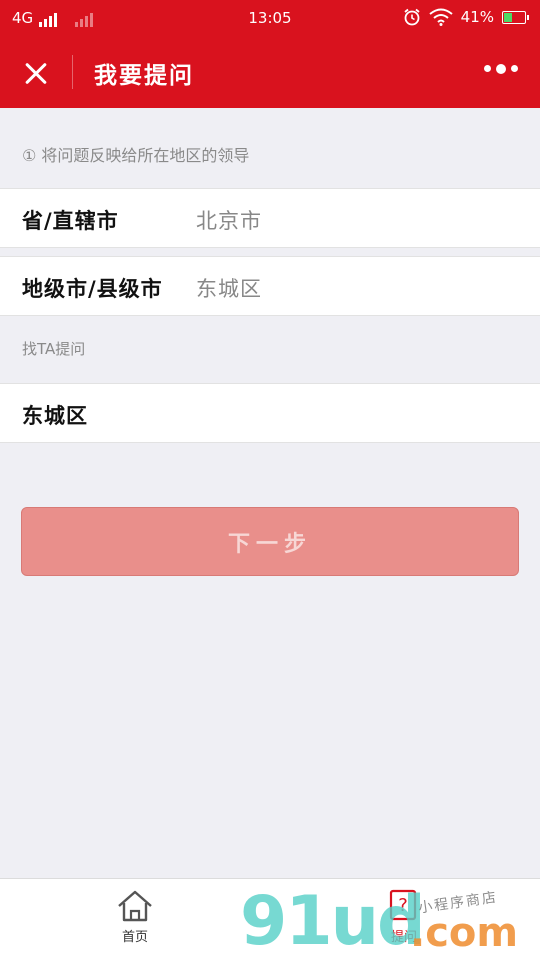  What do you see at coordinates (403, 937) in the screenshot?
I see `tab-ask-label: 提问` at bounding box center [403, 937].